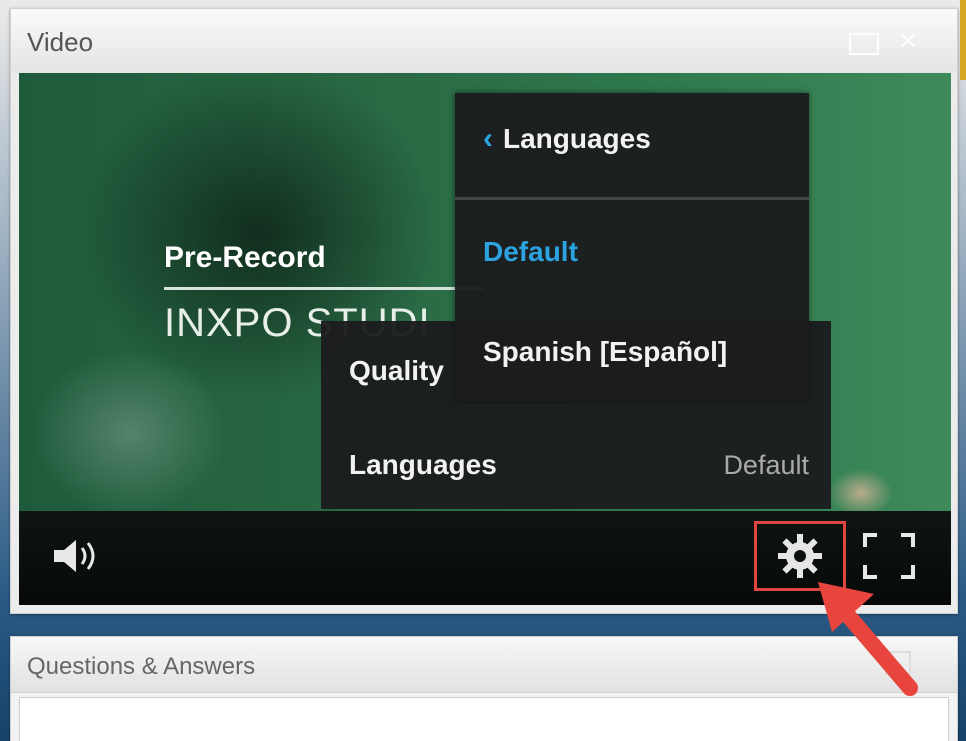 The height and width of the screenshot is (741, 966). I want to click on settings-item-label: Languages, so click(423, 464).